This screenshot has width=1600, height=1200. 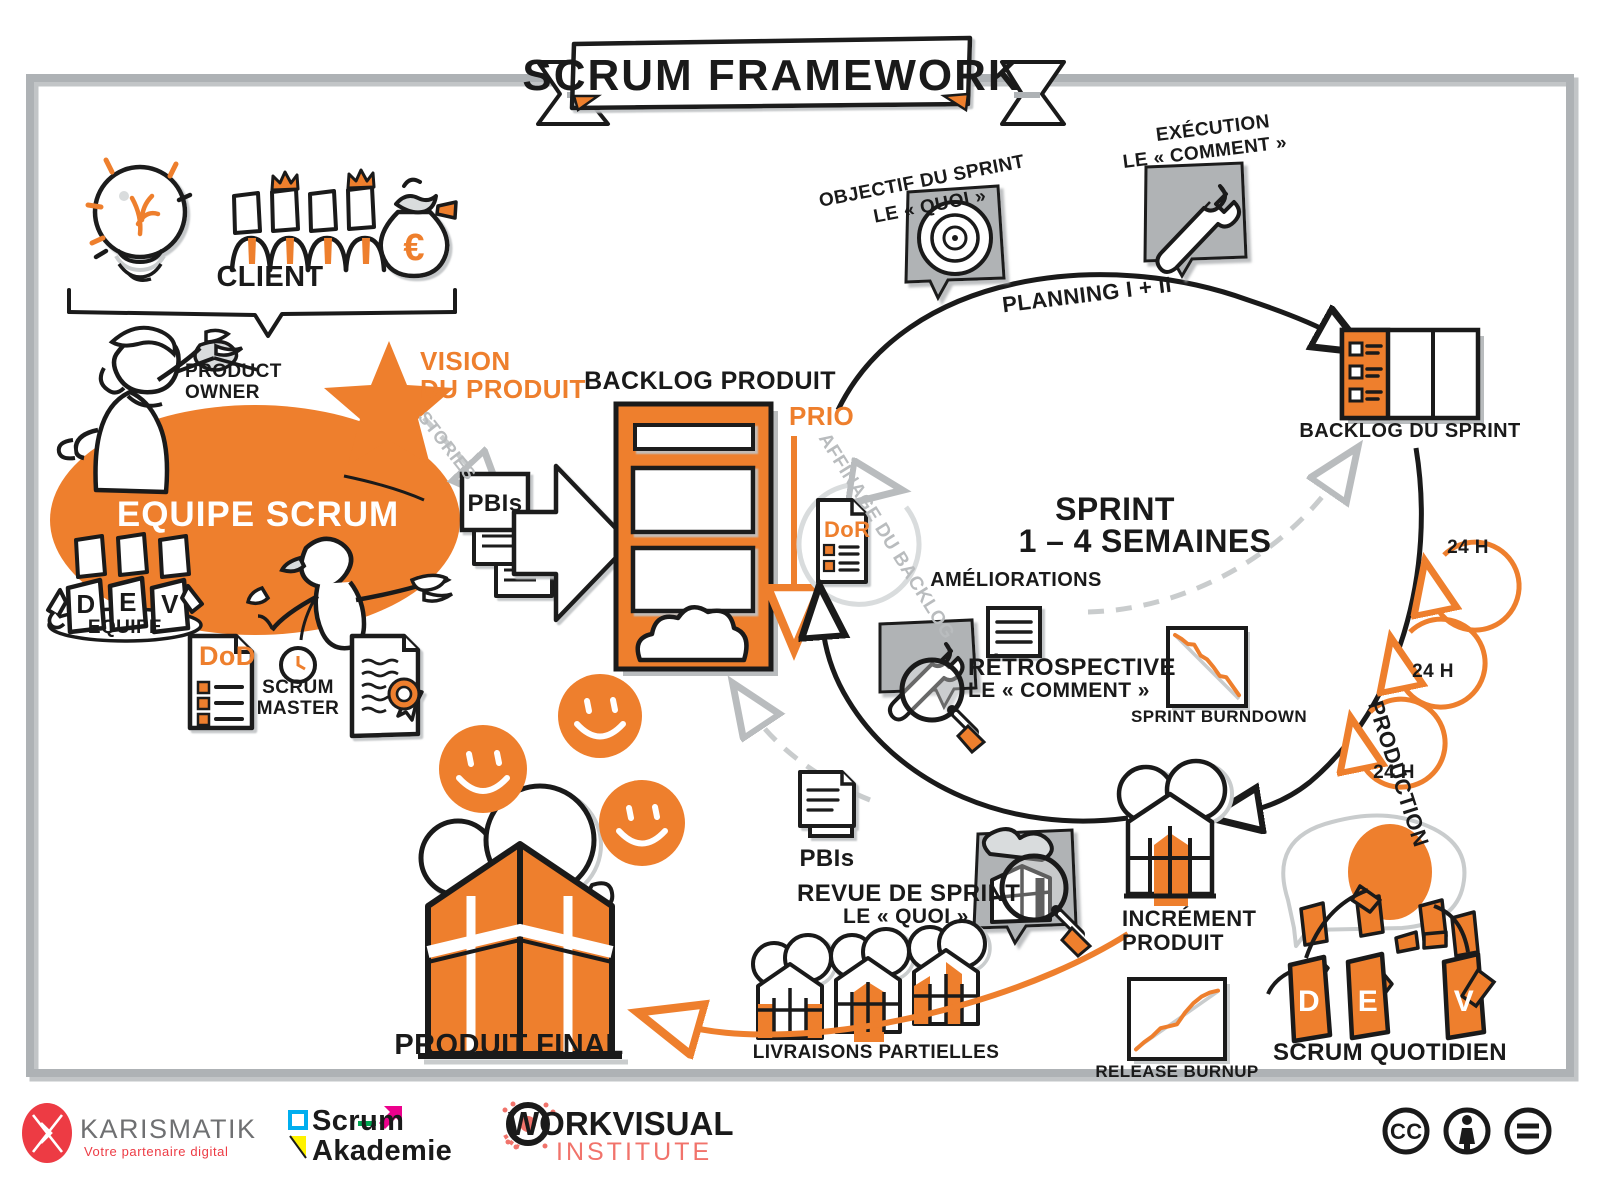 I want to click on daily-dev-letter-d: D, so click(x=1309, y=1001).